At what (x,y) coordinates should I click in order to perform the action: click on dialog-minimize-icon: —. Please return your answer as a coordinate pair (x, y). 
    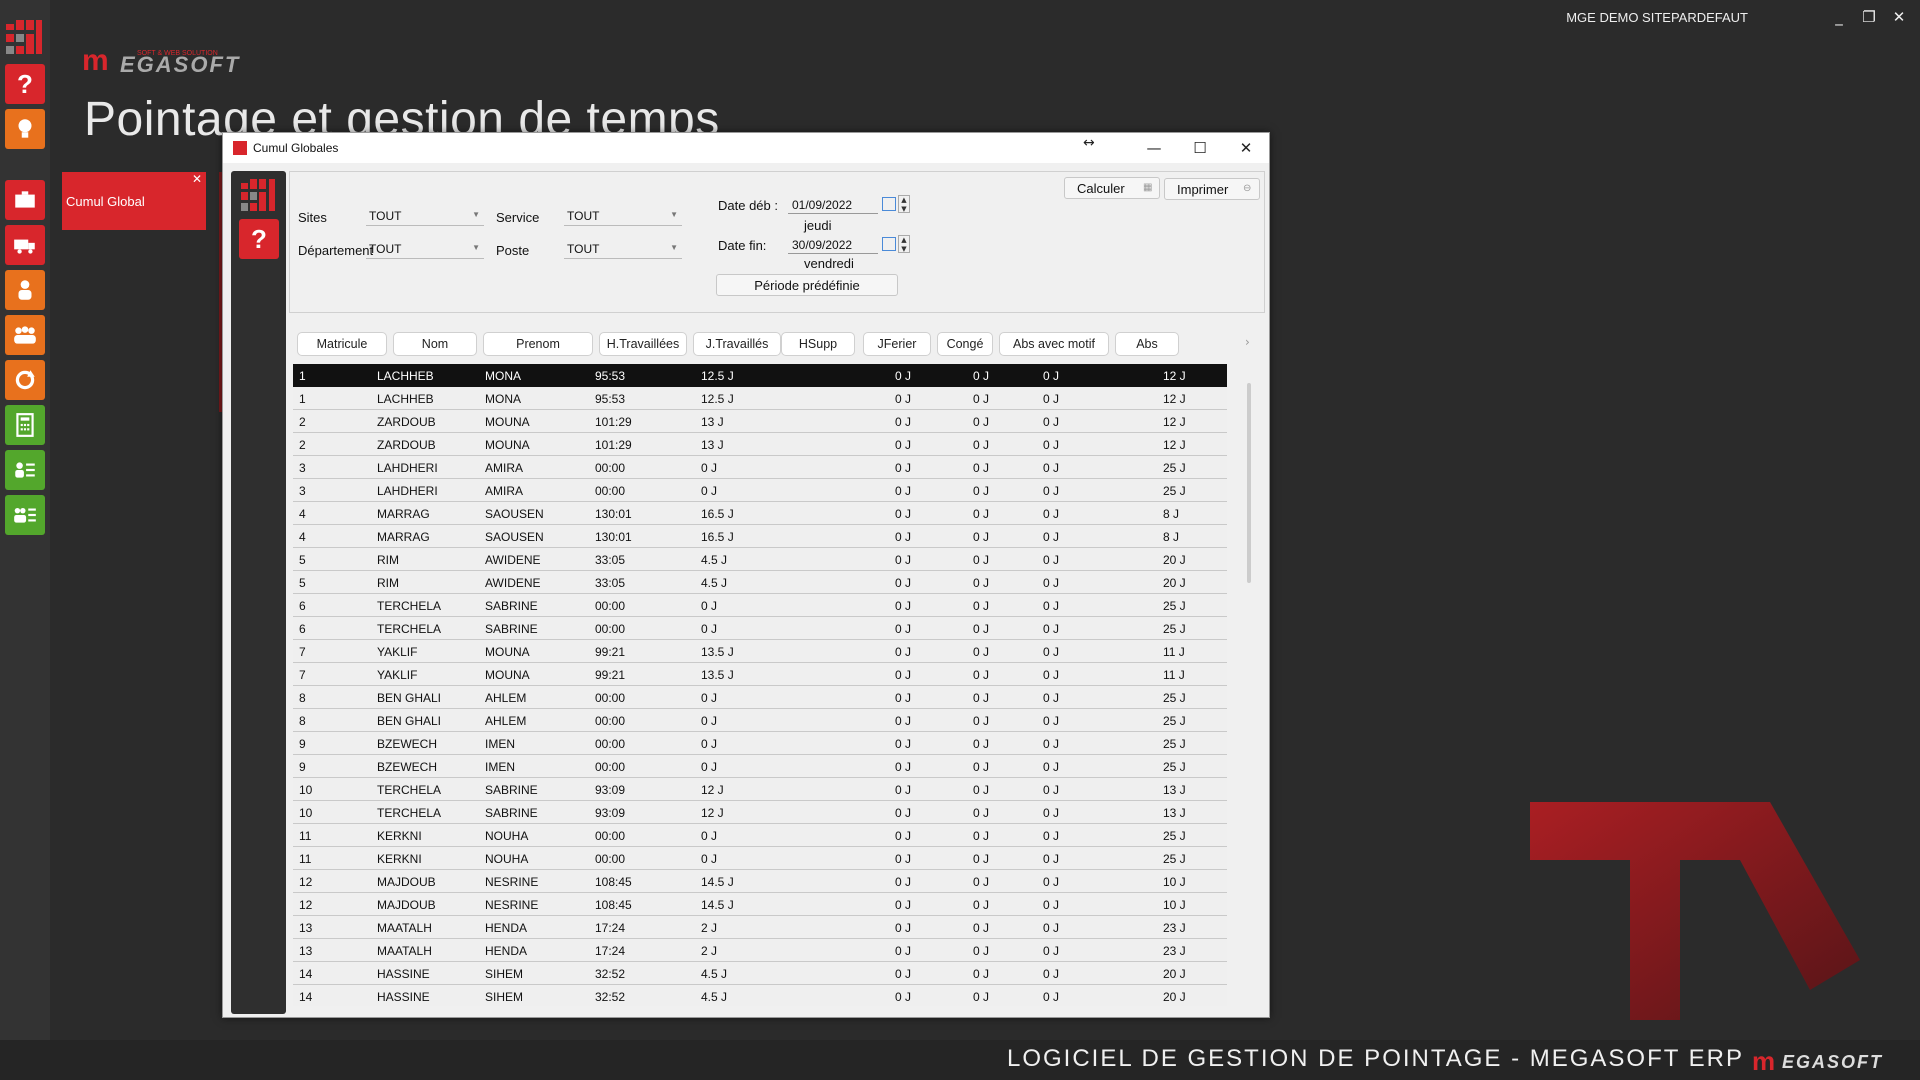
    Looking at the image, I should click on (1154, 148).